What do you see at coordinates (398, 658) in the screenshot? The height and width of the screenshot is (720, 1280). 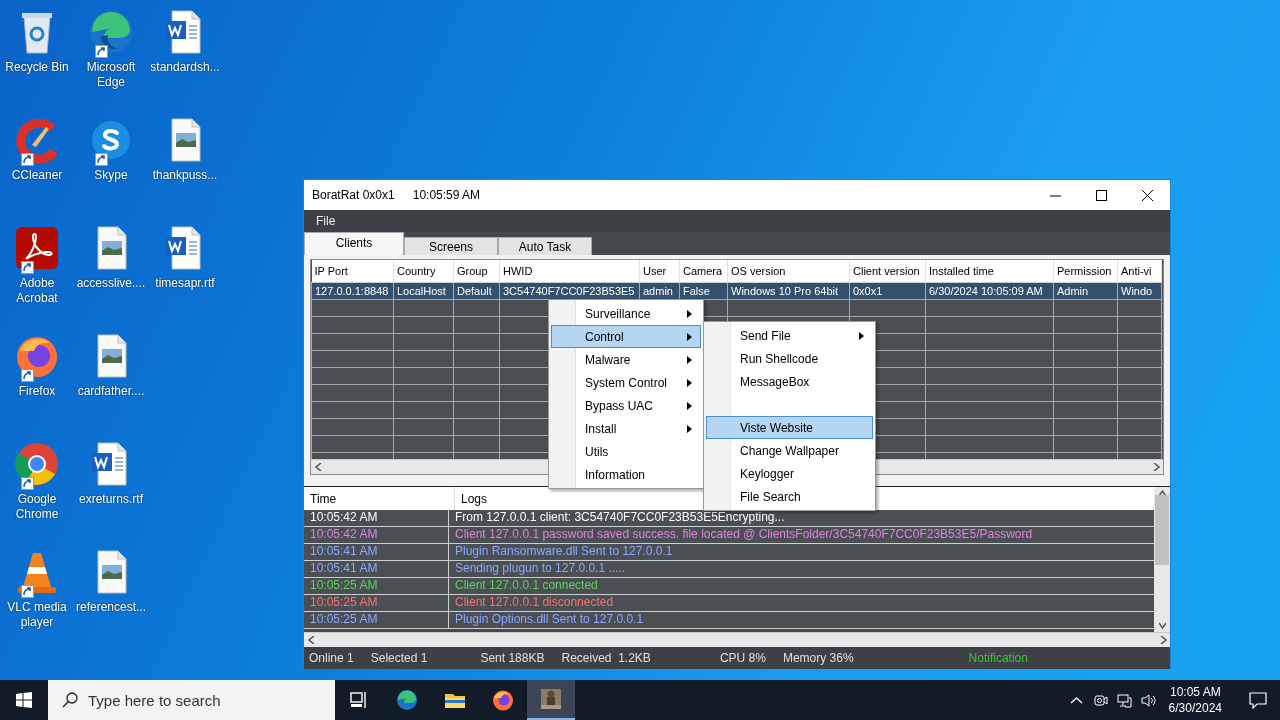 I see `status-text: Selected 1` at bounding box center [398, 658].